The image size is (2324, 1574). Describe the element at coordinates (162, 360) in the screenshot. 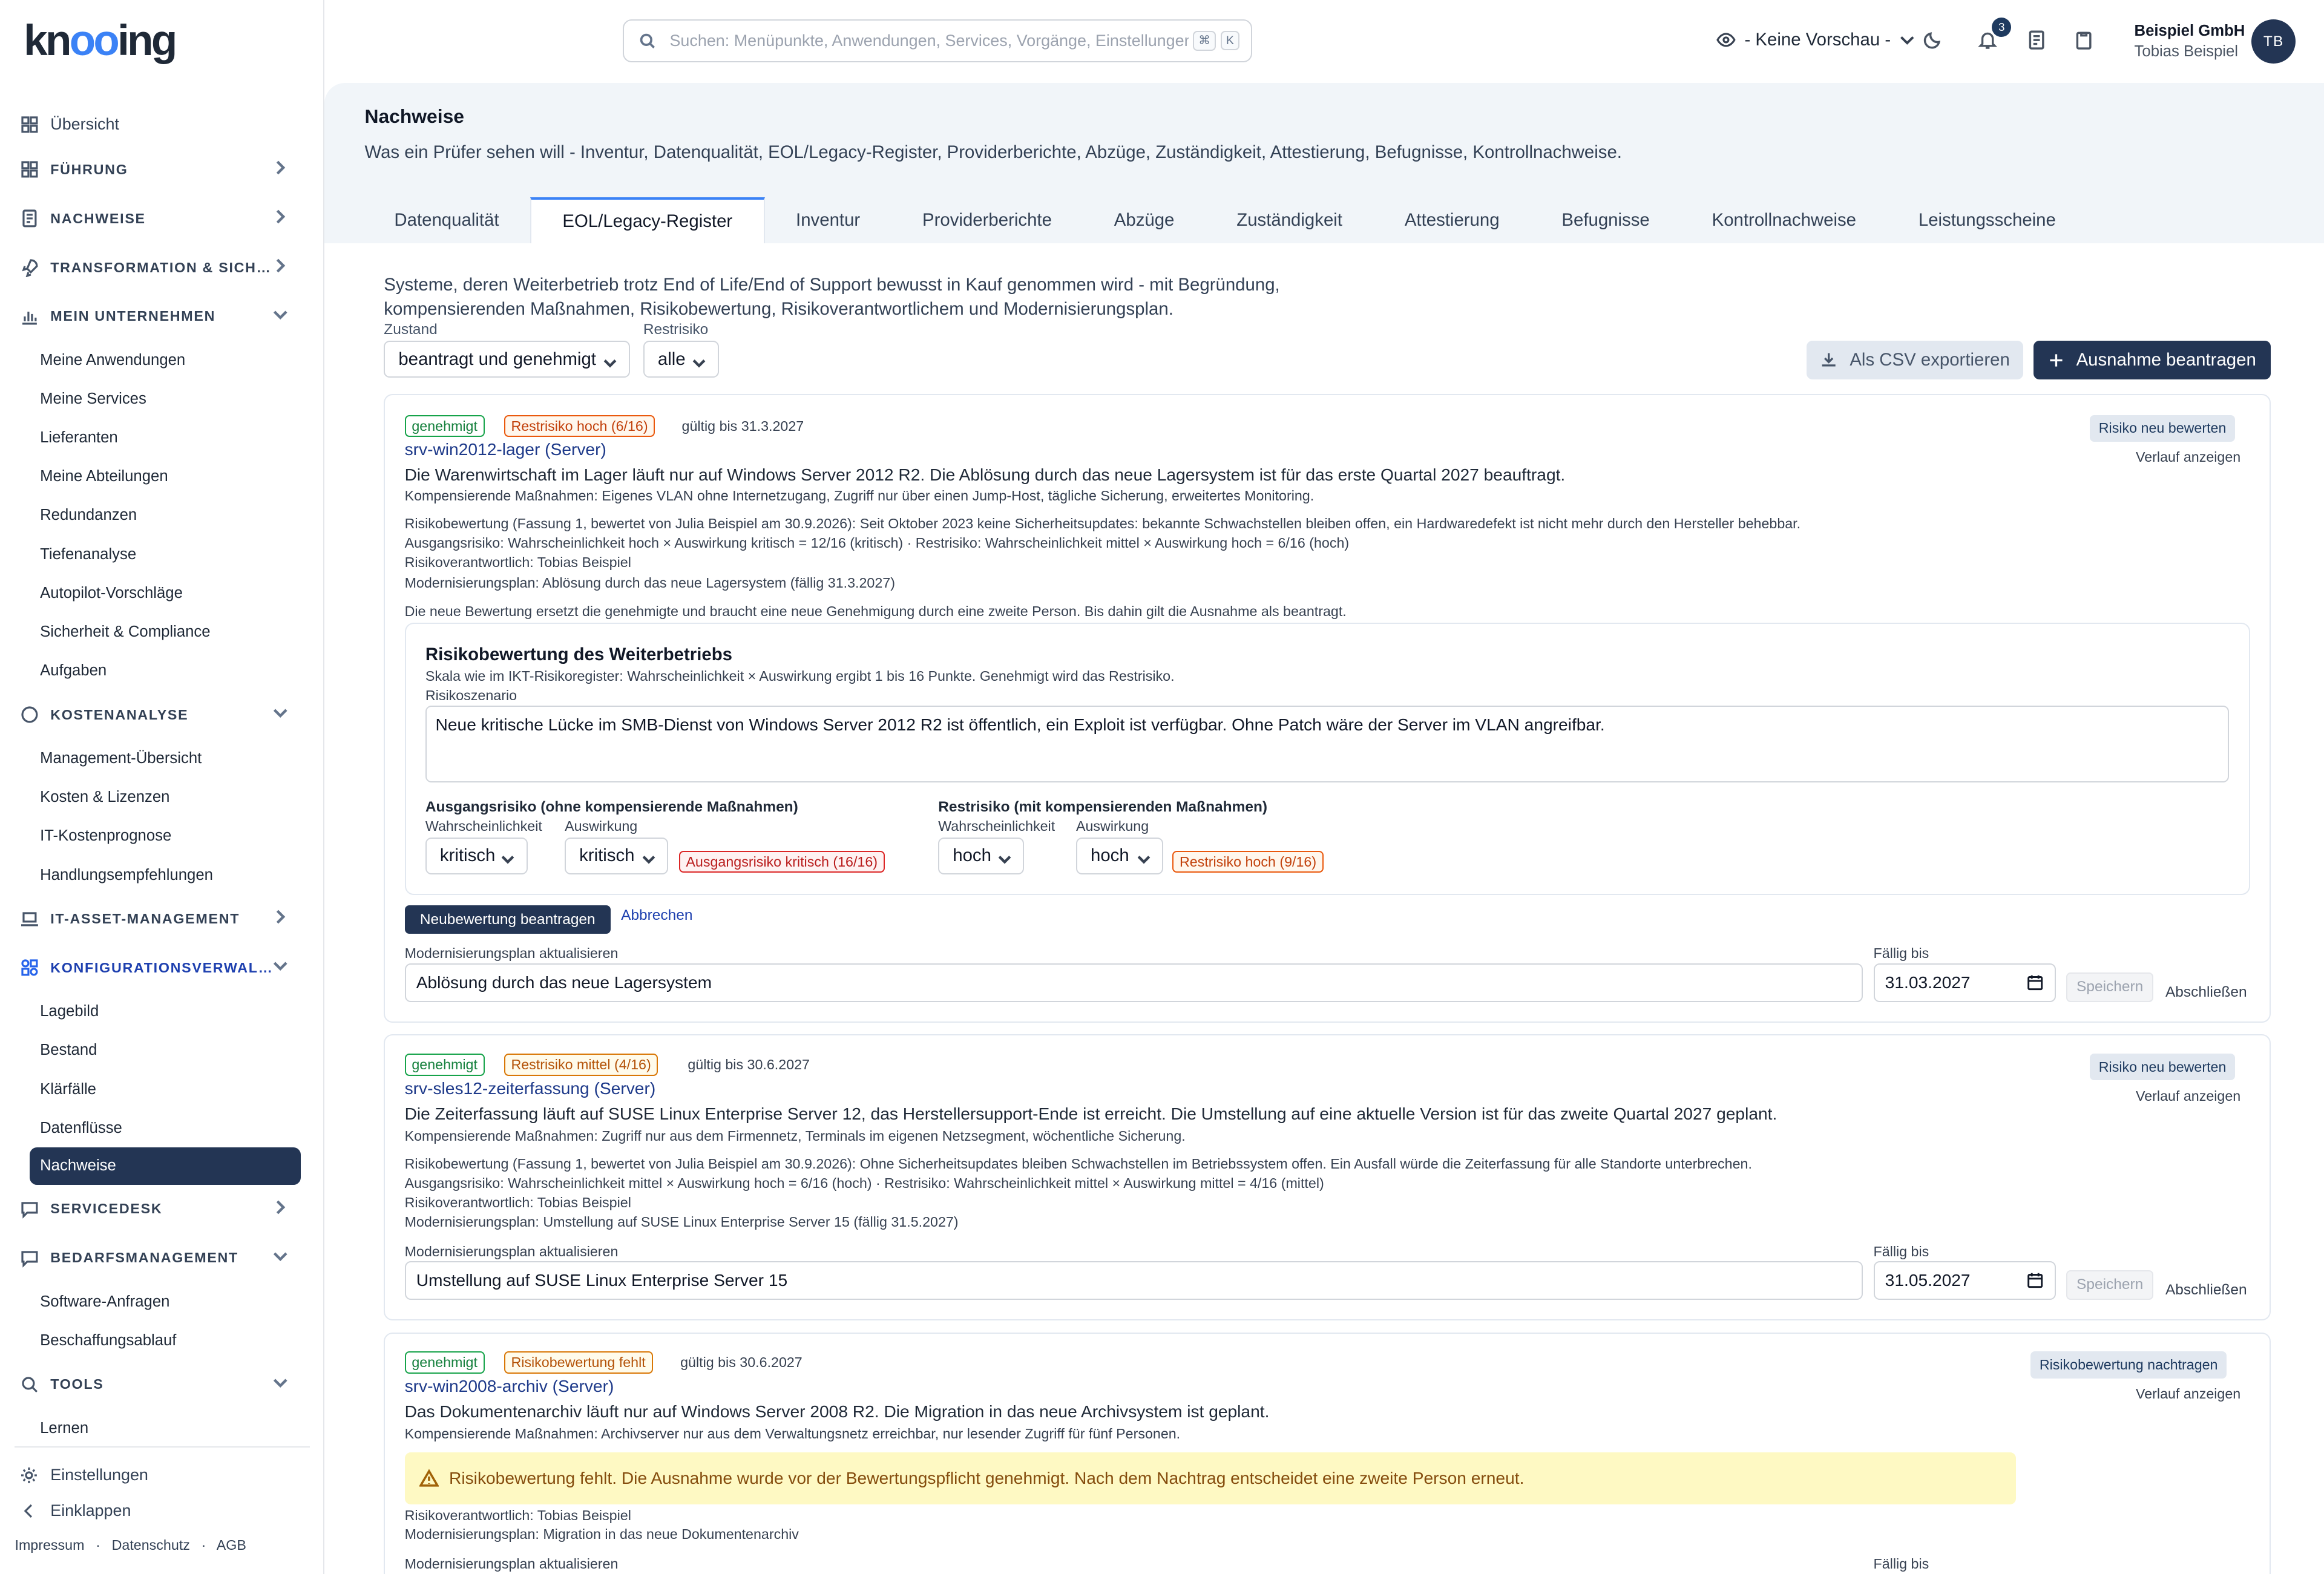

I see `sidebar-item: Meine Anwendungen` at that location.